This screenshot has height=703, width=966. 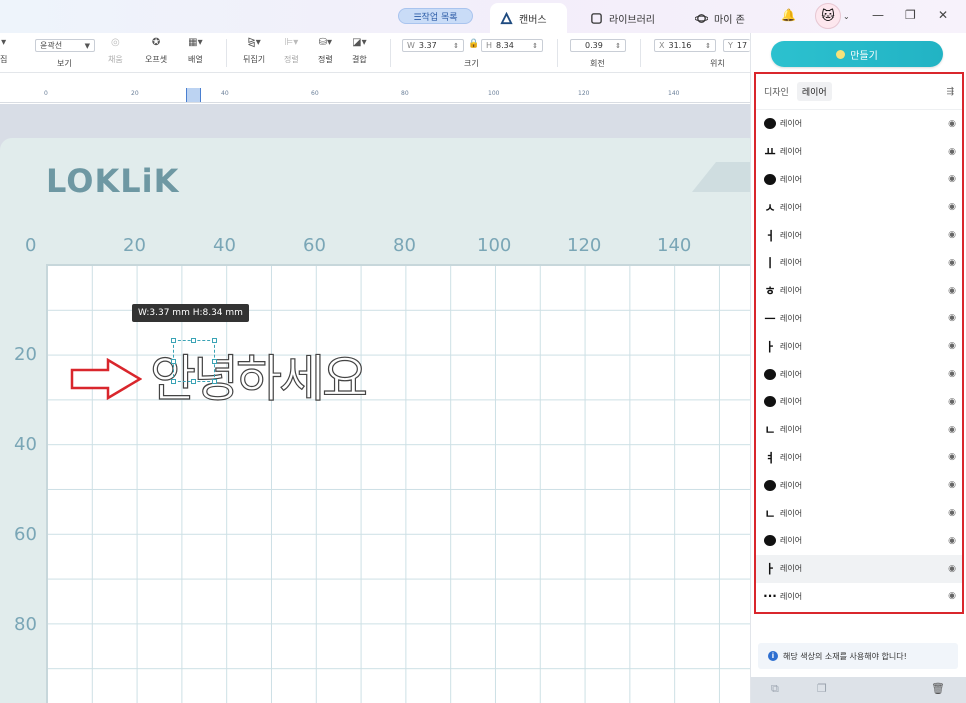 What do you see at coordinates (291, 59) in the screenshot?
I see `align-label: 정렬` at bounding box center [291, 59].